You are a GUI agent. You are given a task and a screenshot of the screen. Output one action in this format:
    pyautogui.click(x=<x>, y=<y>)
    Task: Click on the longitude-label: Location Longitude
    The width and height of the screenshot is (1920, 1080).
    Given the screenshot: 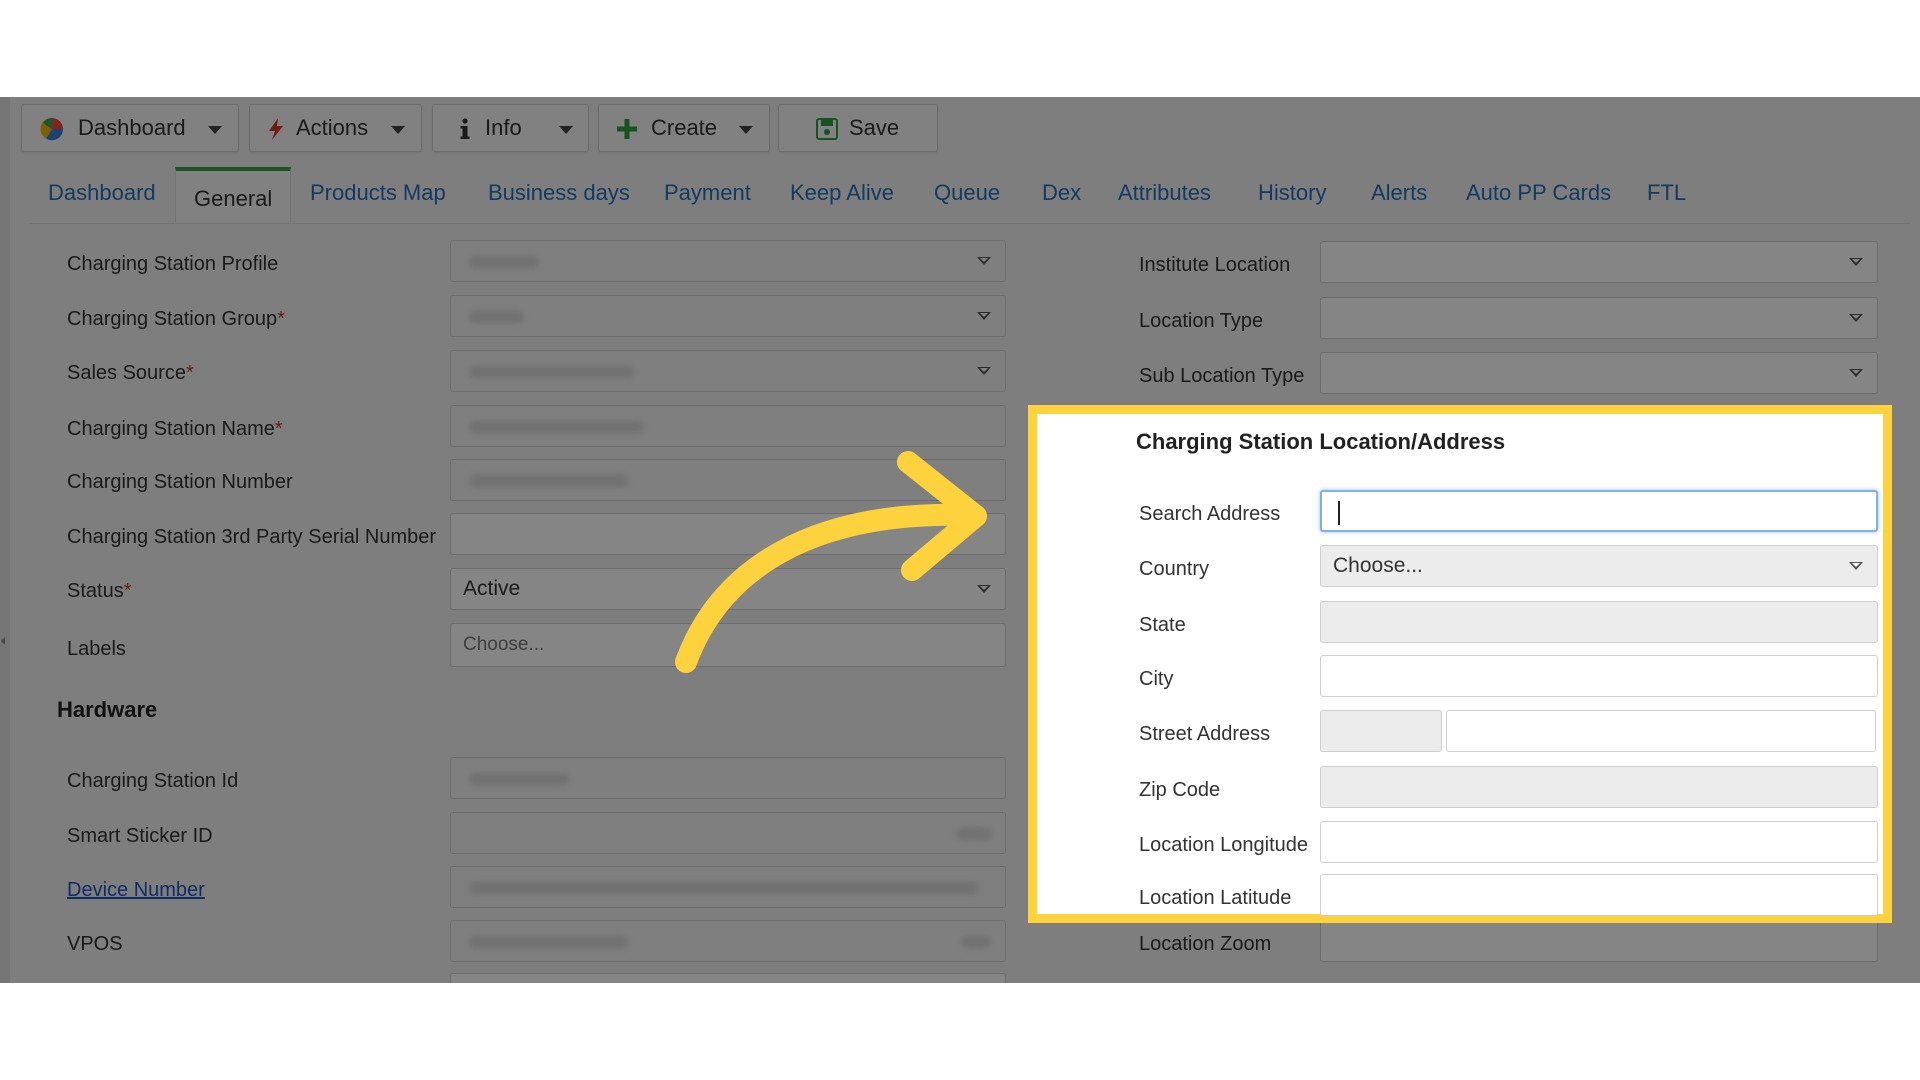 What is the action you would take?
    pyautogui.click(x=1224, y=845)
    